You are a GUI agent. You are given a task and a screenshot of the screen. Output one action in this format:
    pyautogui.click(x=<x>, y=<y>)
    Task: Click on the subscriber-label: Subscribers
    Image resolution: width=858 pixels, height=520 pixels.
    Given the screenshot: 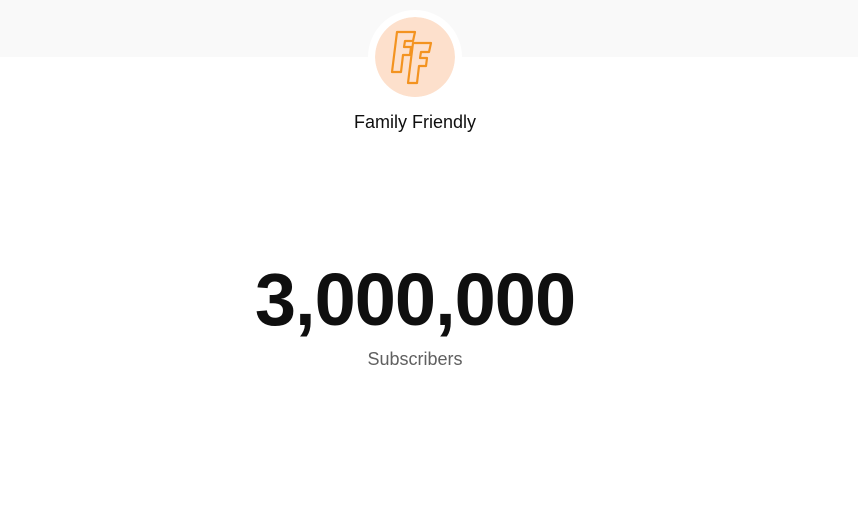 What is the action you would take?
    pyautogui.click(x=415, y=359)
    